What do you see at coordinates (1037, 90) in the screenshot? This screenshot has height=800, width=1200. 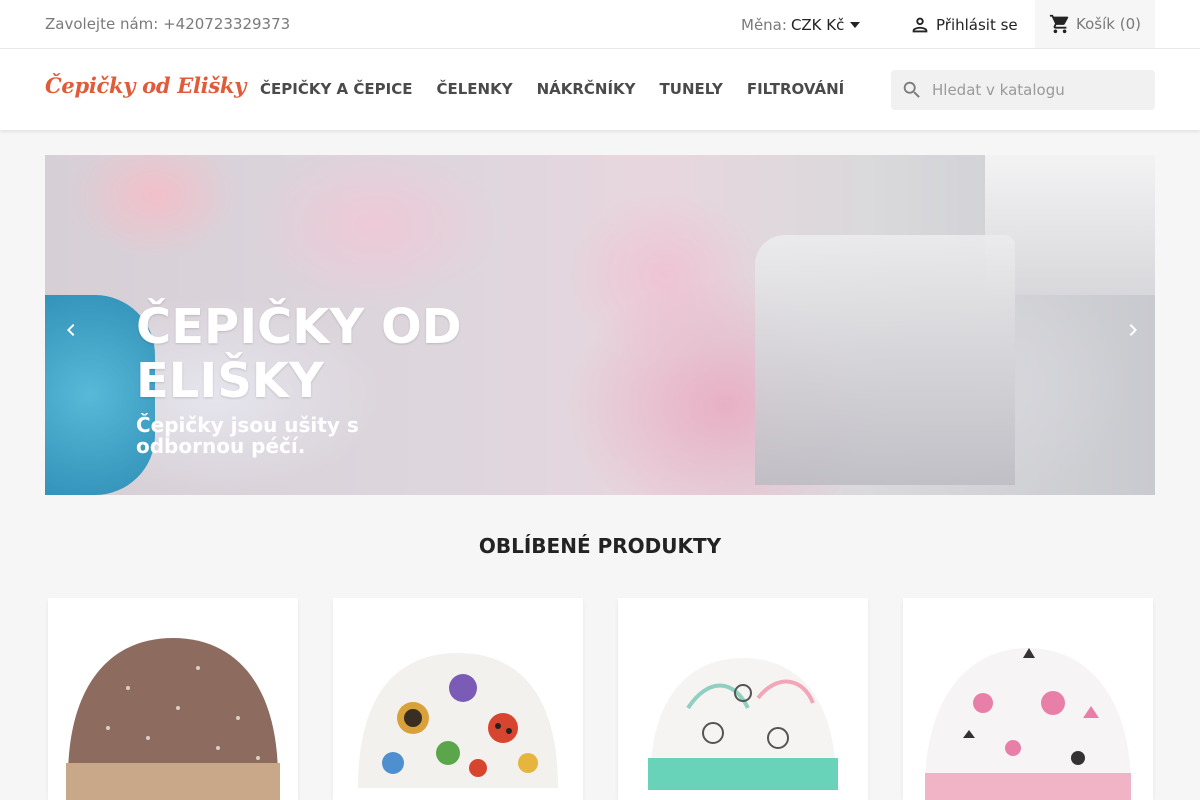 I see `search-input` at bounding box center [1037, 90].